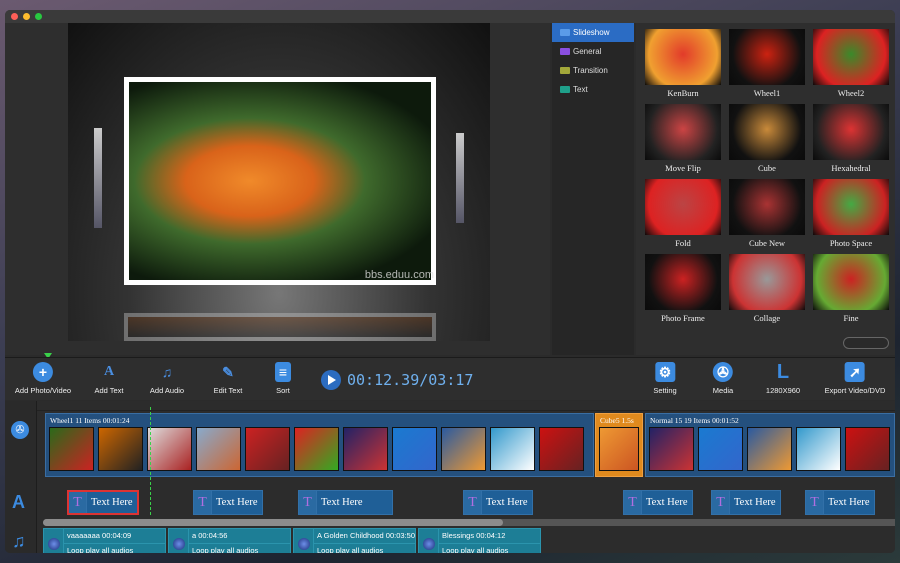 Image resolution: width=900 pixels, height=563 pixels. I want to click on effect-label: Photo Frame, so click(683, 318).